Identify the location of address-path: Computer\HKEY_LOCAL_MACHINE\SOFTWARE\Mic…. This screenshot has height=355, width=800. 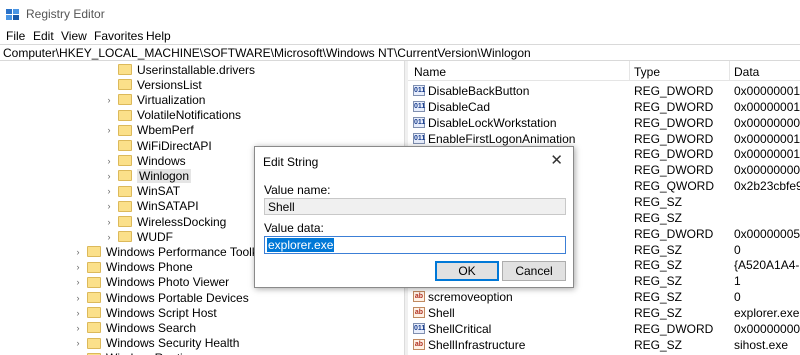
(267, 53).